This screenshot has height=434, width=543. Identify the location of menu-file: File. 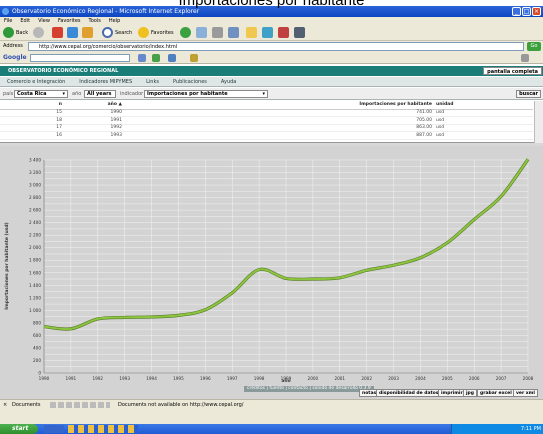
(8, 21).